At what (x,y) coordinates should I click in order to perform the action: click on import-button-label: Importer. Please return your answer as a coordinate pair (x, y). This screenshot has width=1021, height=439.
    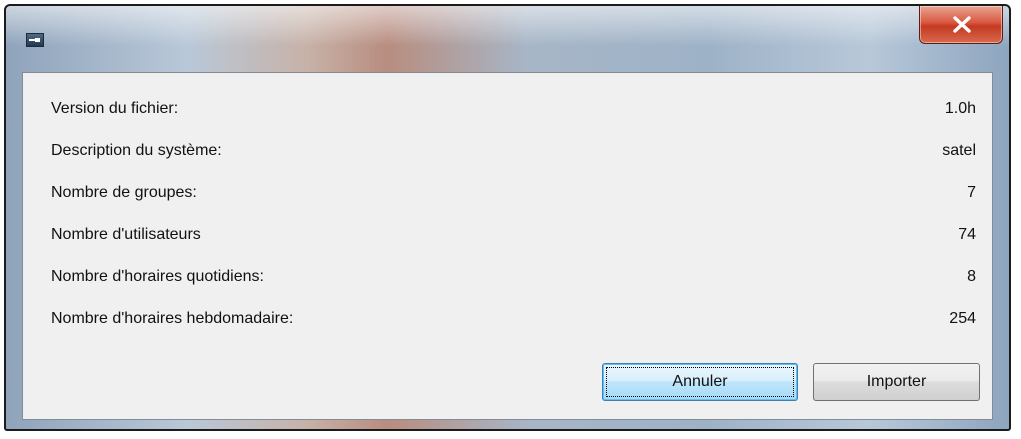
    Looking at the image, I should click on (896, 381).